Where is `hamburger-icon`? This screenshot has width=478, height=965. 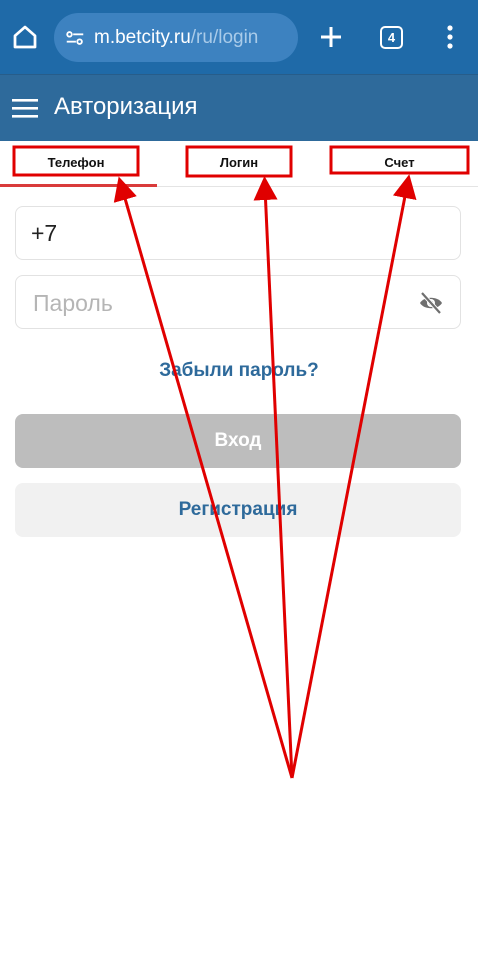
hamburger-icon is located at coordinates (25, 108).